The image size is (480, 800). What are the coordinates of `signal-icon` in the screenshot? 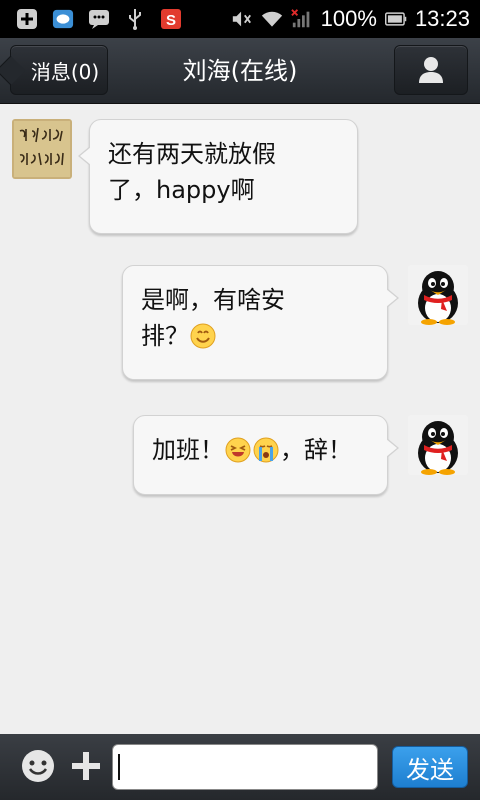 It's located at (301, 19).